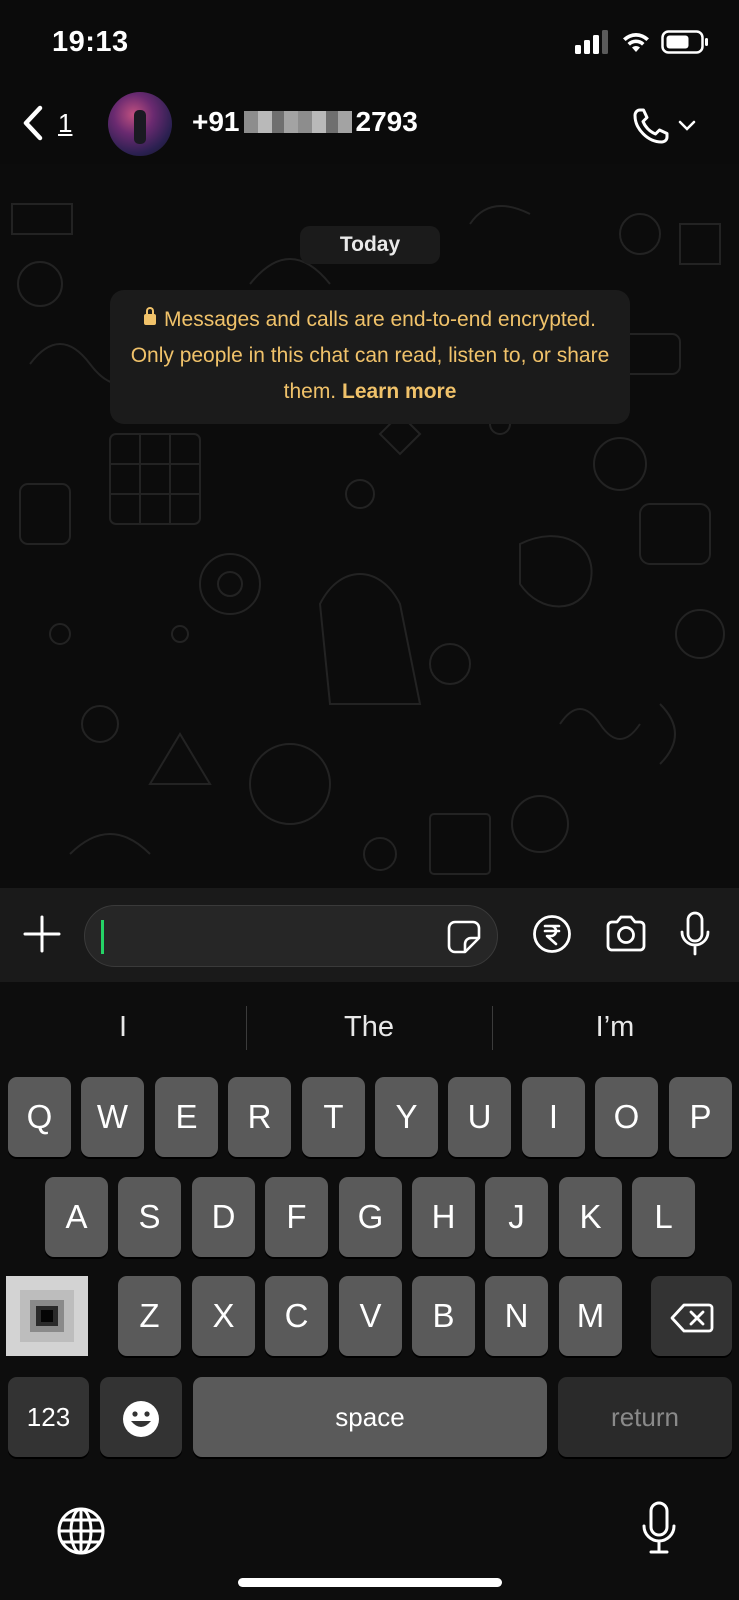 This screenshot has height=1600, width=739. I want to click on camera-icon, so click(626, 933).